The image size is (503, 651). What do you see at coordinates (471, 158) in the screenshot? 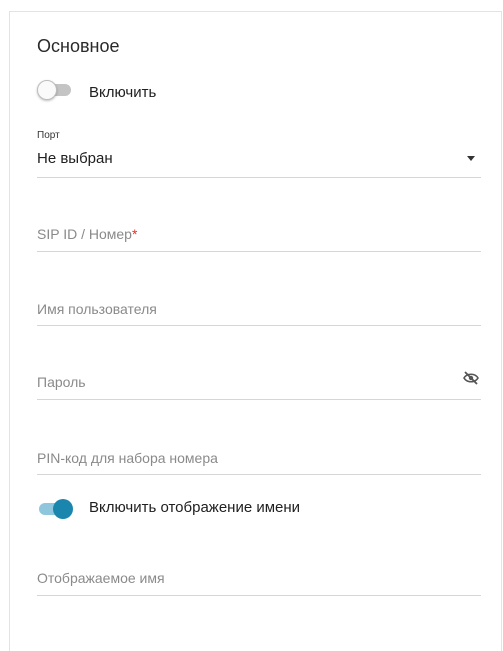
I see `chevron-down-icon` at bounding box center [471, 158].